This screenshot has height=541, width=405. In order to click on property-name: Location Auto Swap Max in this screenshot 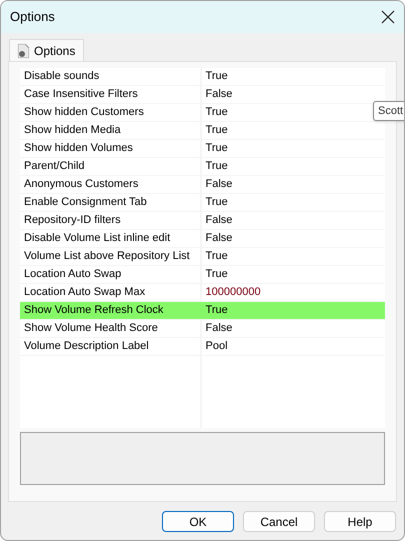, I will do `click(110, 292)`.